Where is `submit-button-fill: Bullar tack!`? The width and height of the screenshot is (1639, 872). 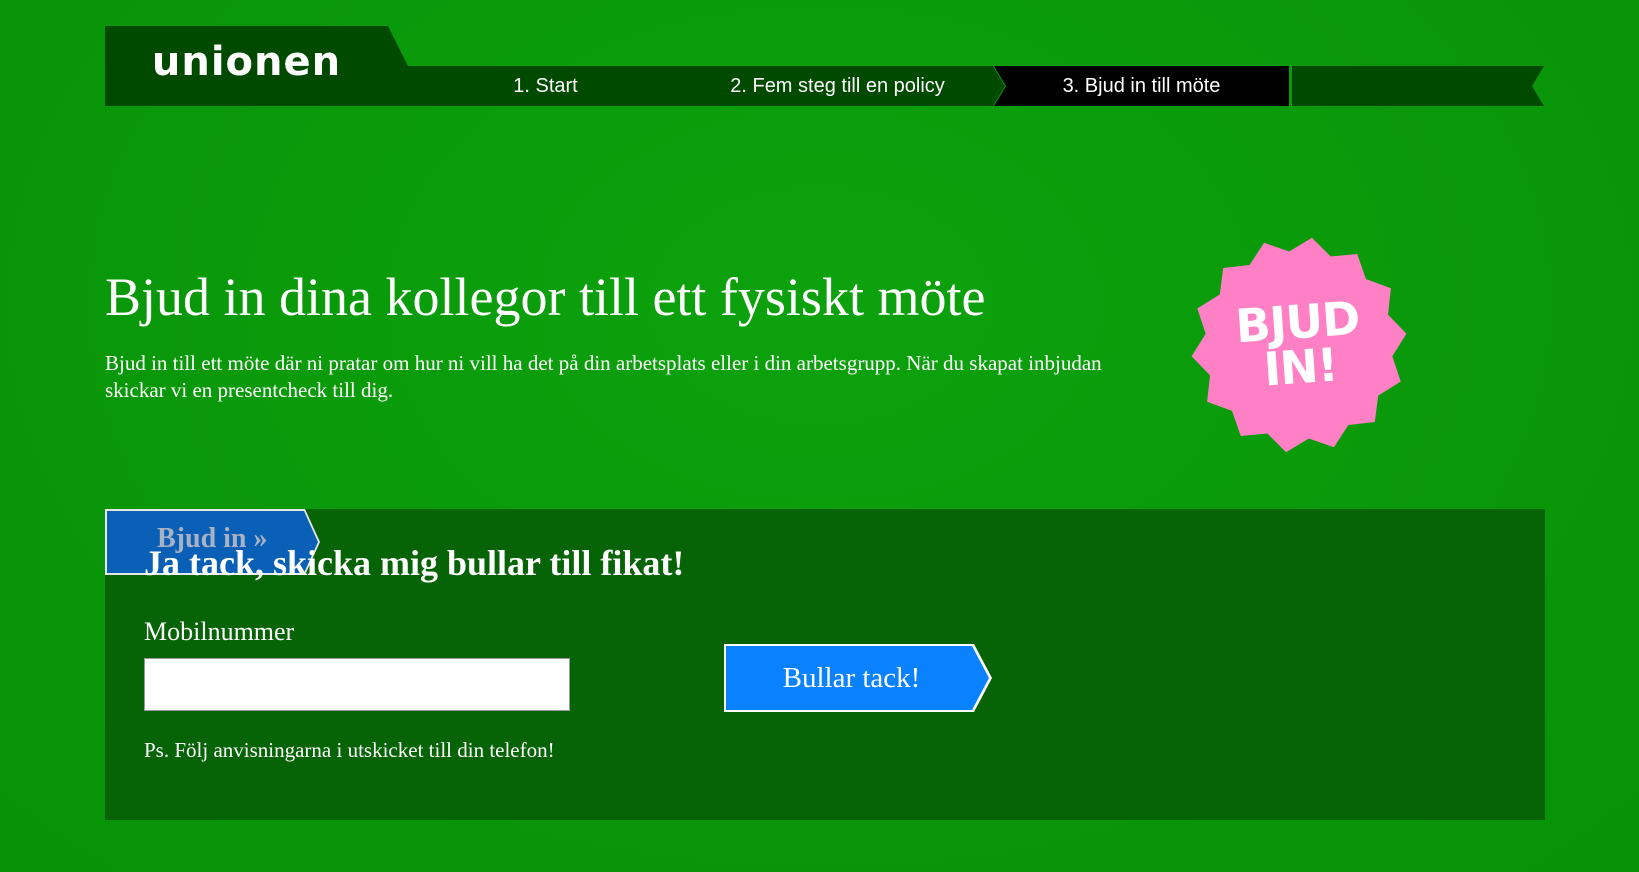 submit-button-fill: Bullar tack! is located at coordinates (857, 678).